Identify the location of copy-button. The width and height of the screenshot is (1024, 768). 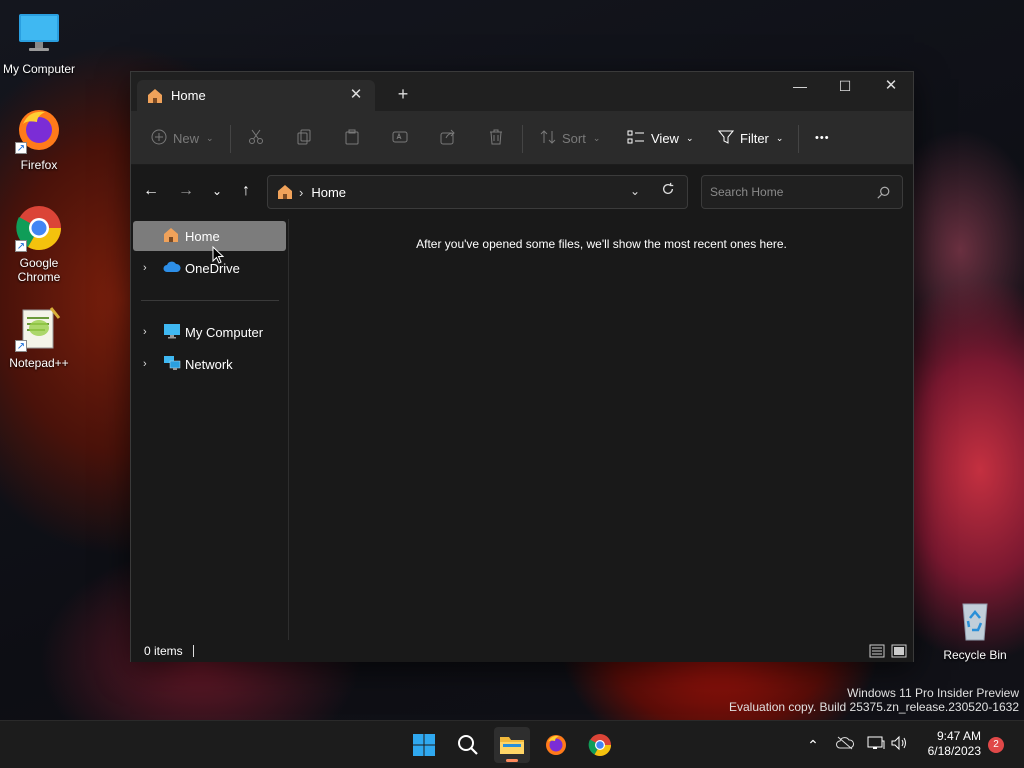
(304, 138).